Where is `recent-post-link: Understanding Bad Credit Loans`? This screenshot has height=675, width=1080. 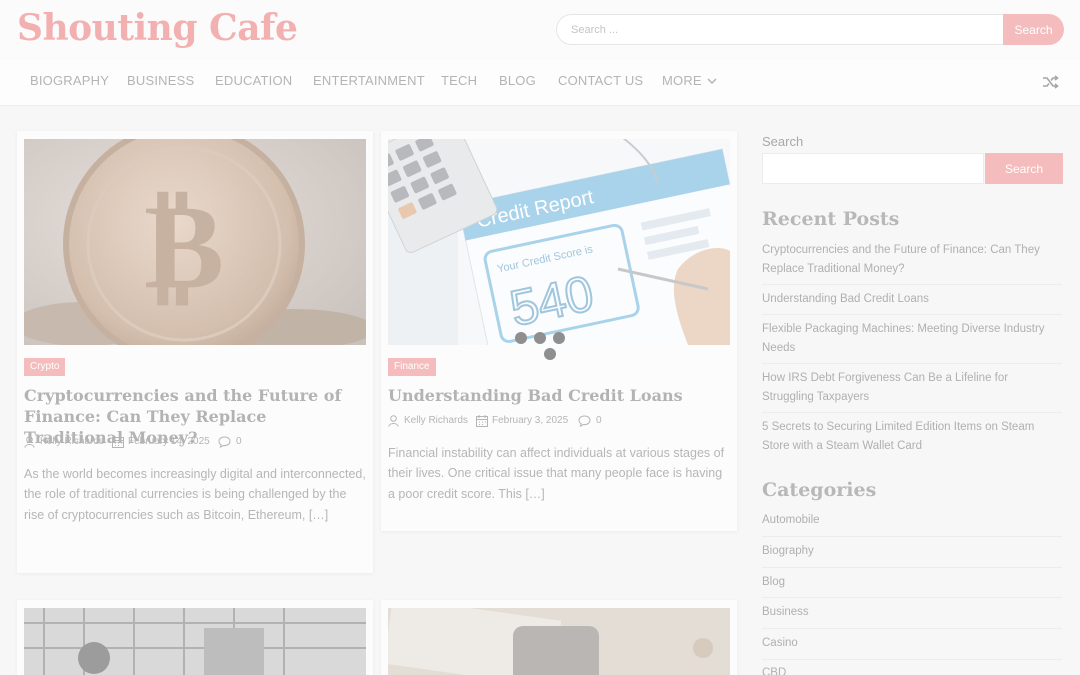
recent-post-link: Understanding Bad Credit Loans is located at coordinates (912, 299).